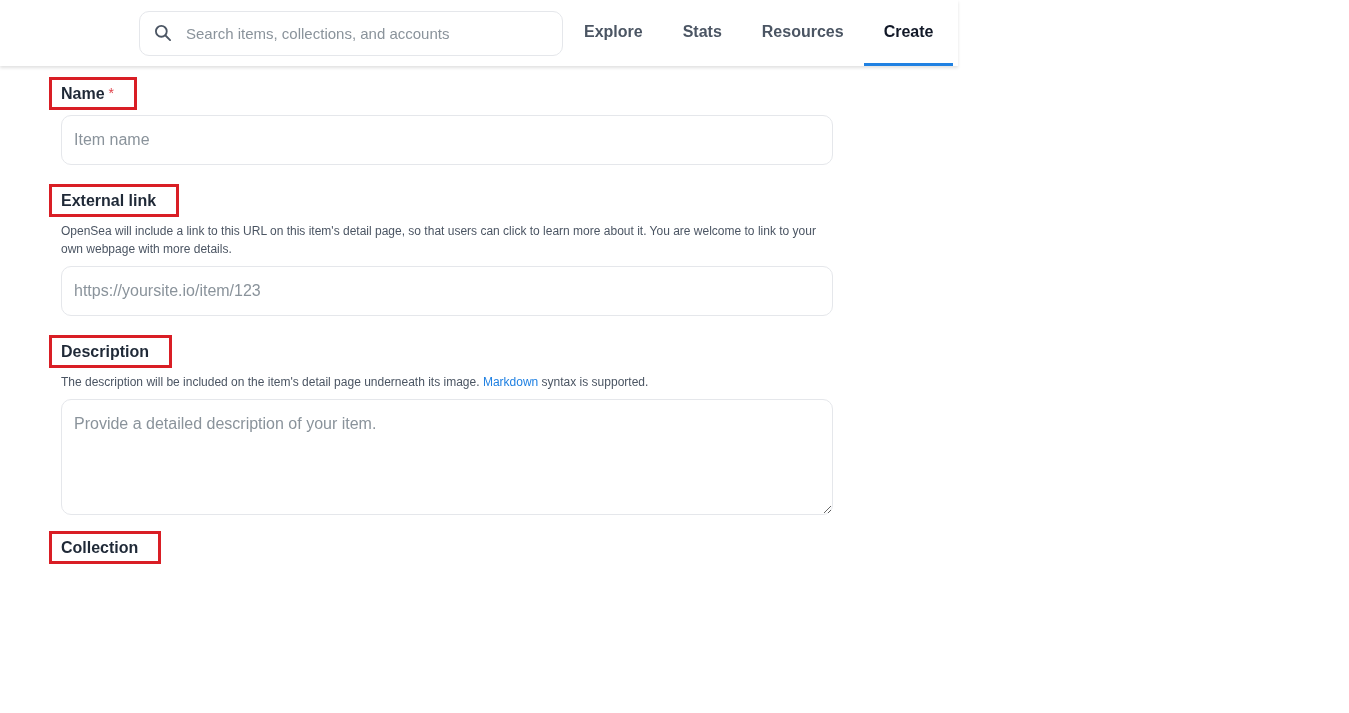 This screenshot has width=1349, height=713. Describe the element at coordinates (447, 291) in the screenshot. I see `text-field: https://yoursite.io/item/123` at that location.